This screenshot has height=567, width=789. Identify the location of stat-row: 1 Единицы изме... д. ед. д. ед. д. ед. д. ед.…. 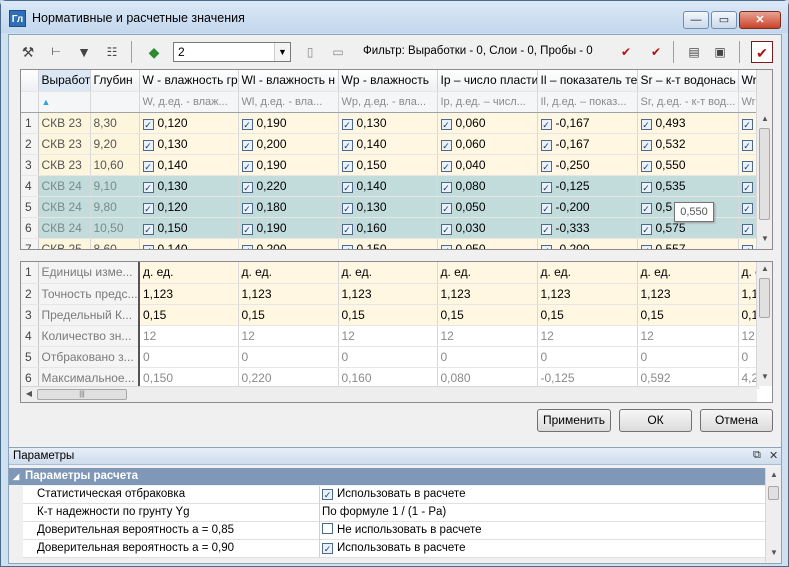
(390, 273).